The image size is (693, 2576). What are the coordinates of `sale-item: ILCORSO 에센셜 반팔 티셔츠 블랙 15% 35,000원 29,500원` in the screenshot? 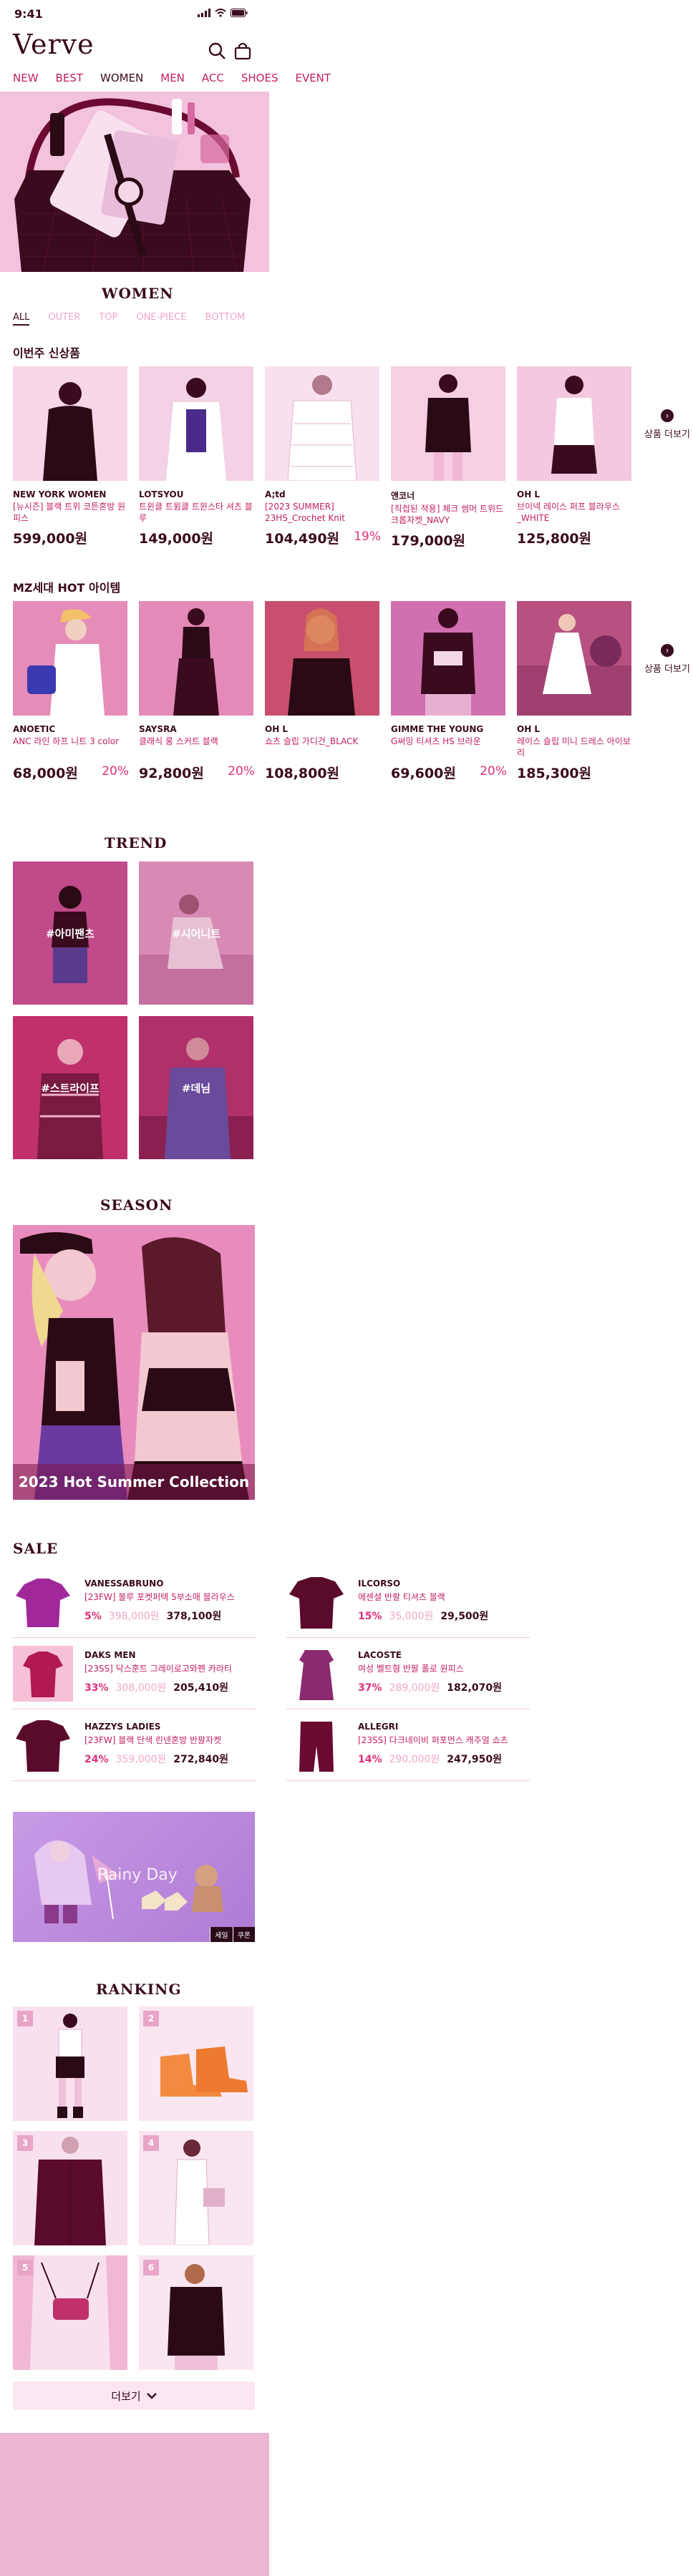 It's located at (408, 1602).